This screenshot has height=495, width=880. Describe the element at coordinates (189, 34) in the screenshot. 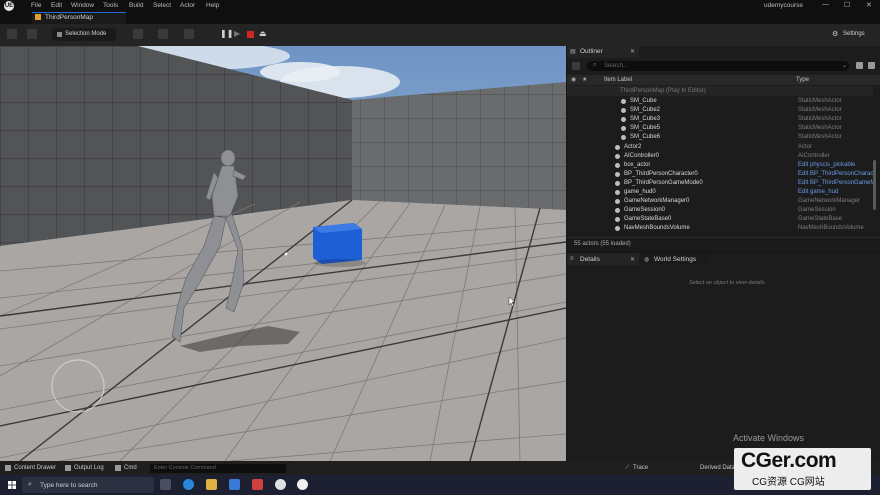

I see `cinematics-icon` at that location.